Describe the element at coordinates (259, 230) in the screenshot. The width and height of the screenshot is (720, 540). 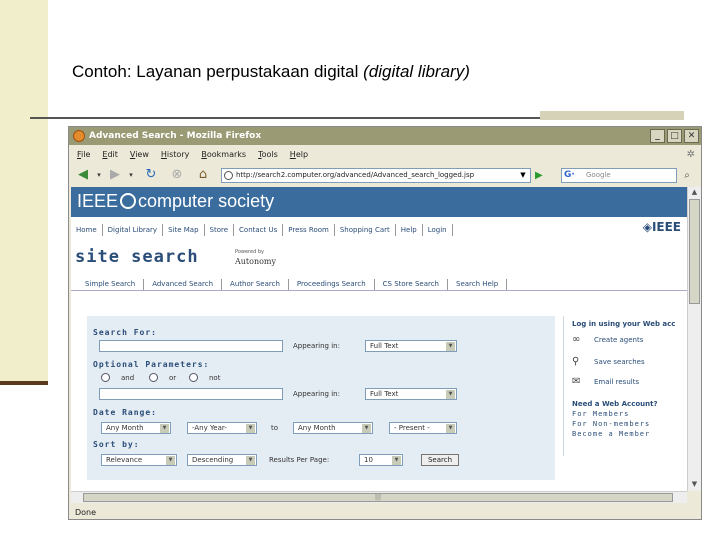
I see `nav-contact-us: Contact Us` at that location.